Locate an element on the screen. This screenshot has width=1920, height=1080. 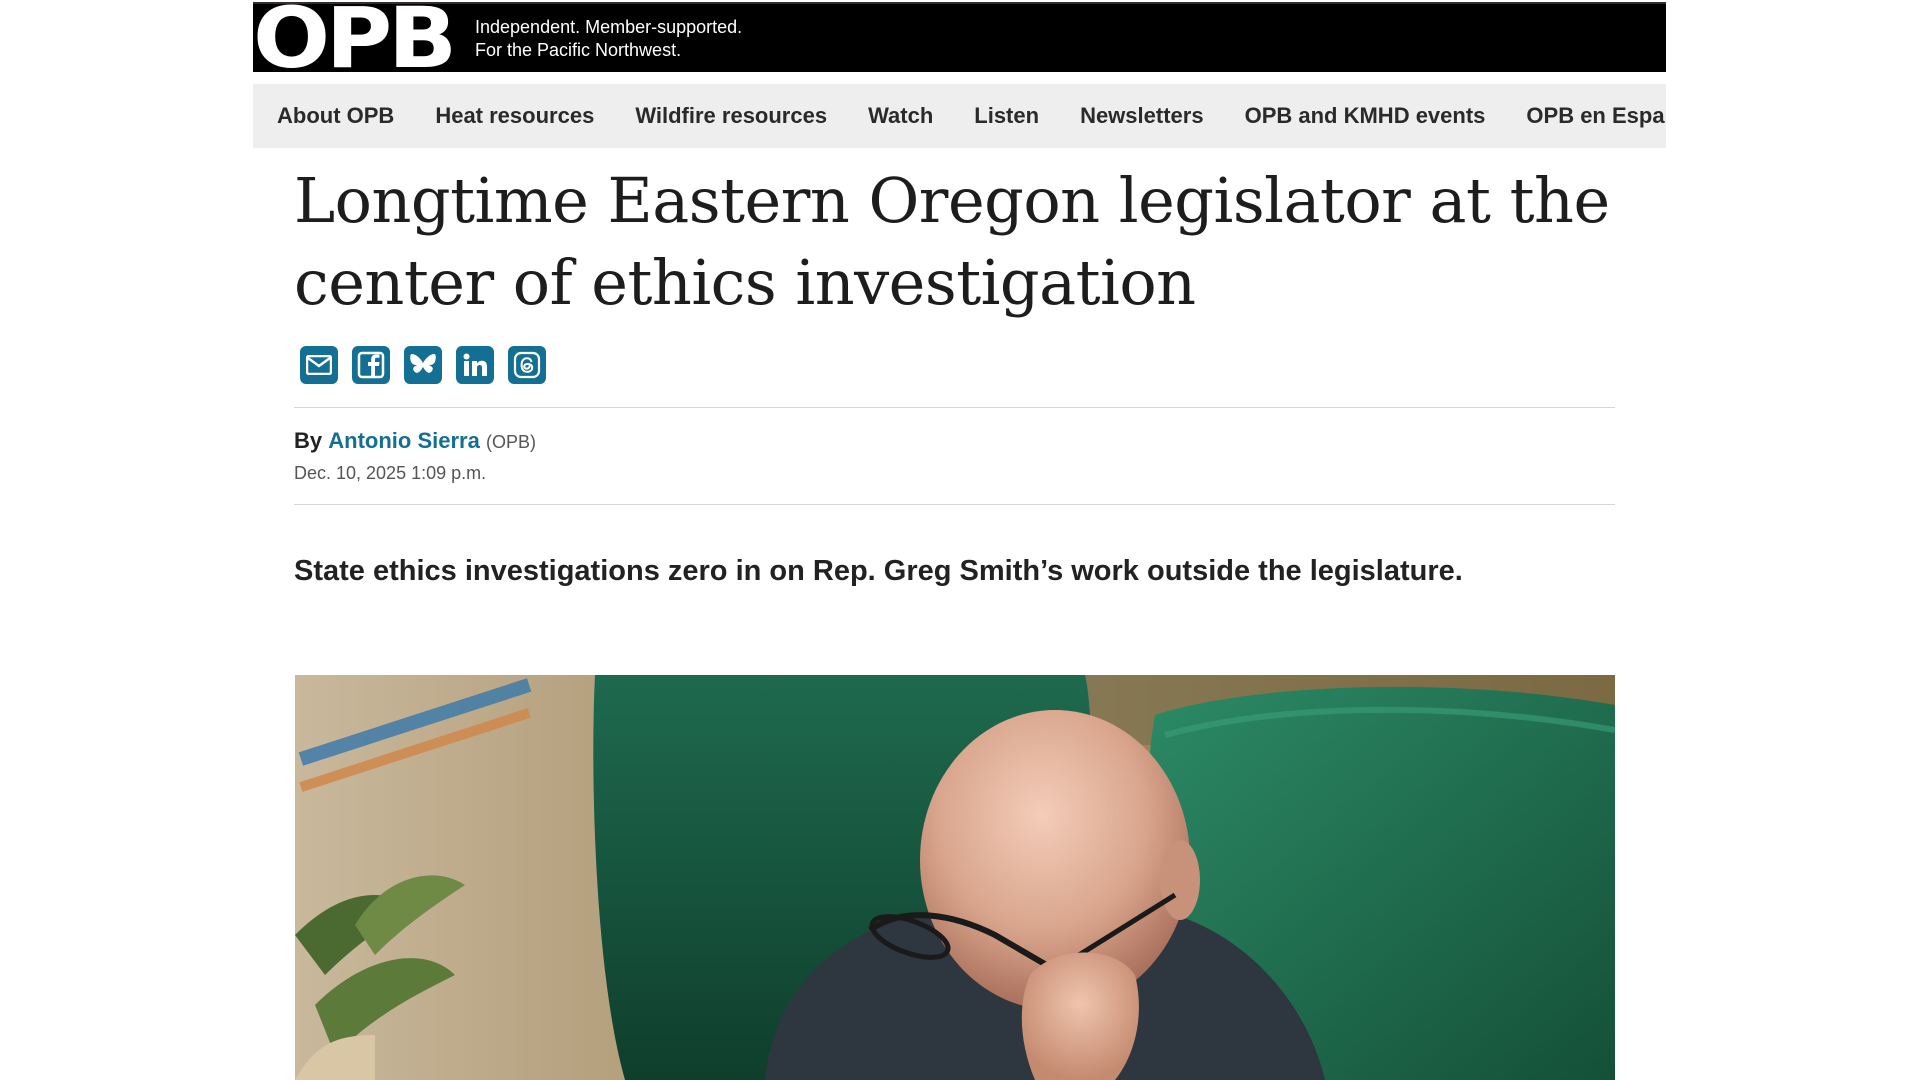
opb-logo: OPB is located at coordinates (355, 40).